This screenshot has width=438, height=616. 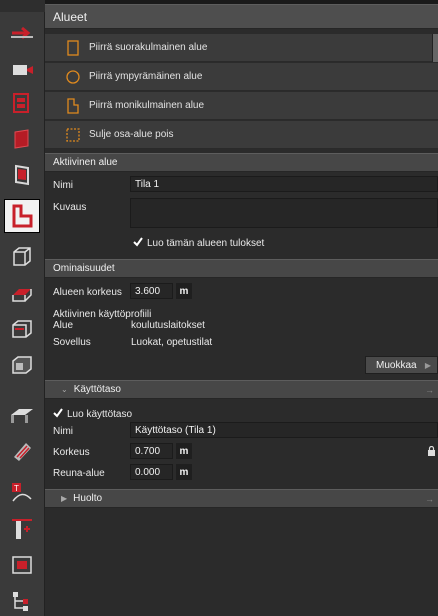 What do you see at coordinates (131, 134) in the screenshot?
I see `exclude-subarea-label: Sulje osa-alue pois` at bounding box center [131, 134].